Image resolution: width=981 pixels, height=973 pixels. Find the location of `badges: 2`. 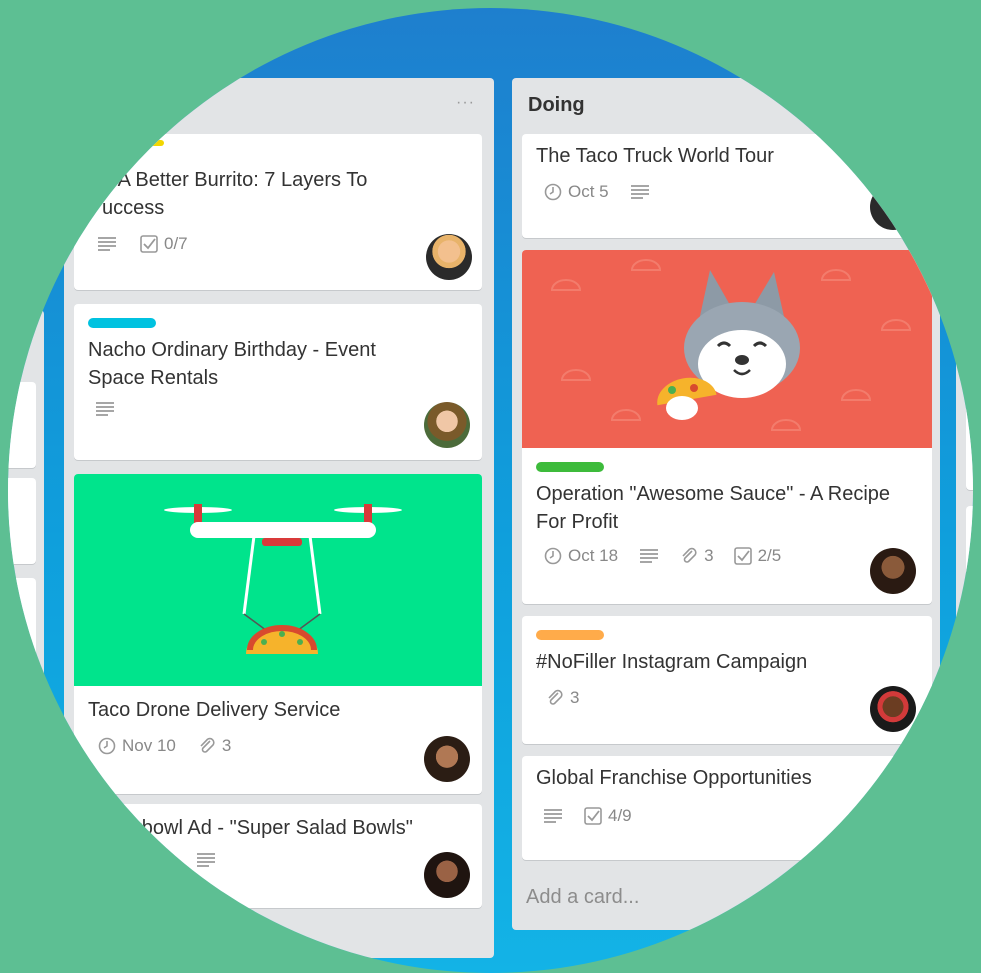

badges: 2 is located at coordinates (191, 860).